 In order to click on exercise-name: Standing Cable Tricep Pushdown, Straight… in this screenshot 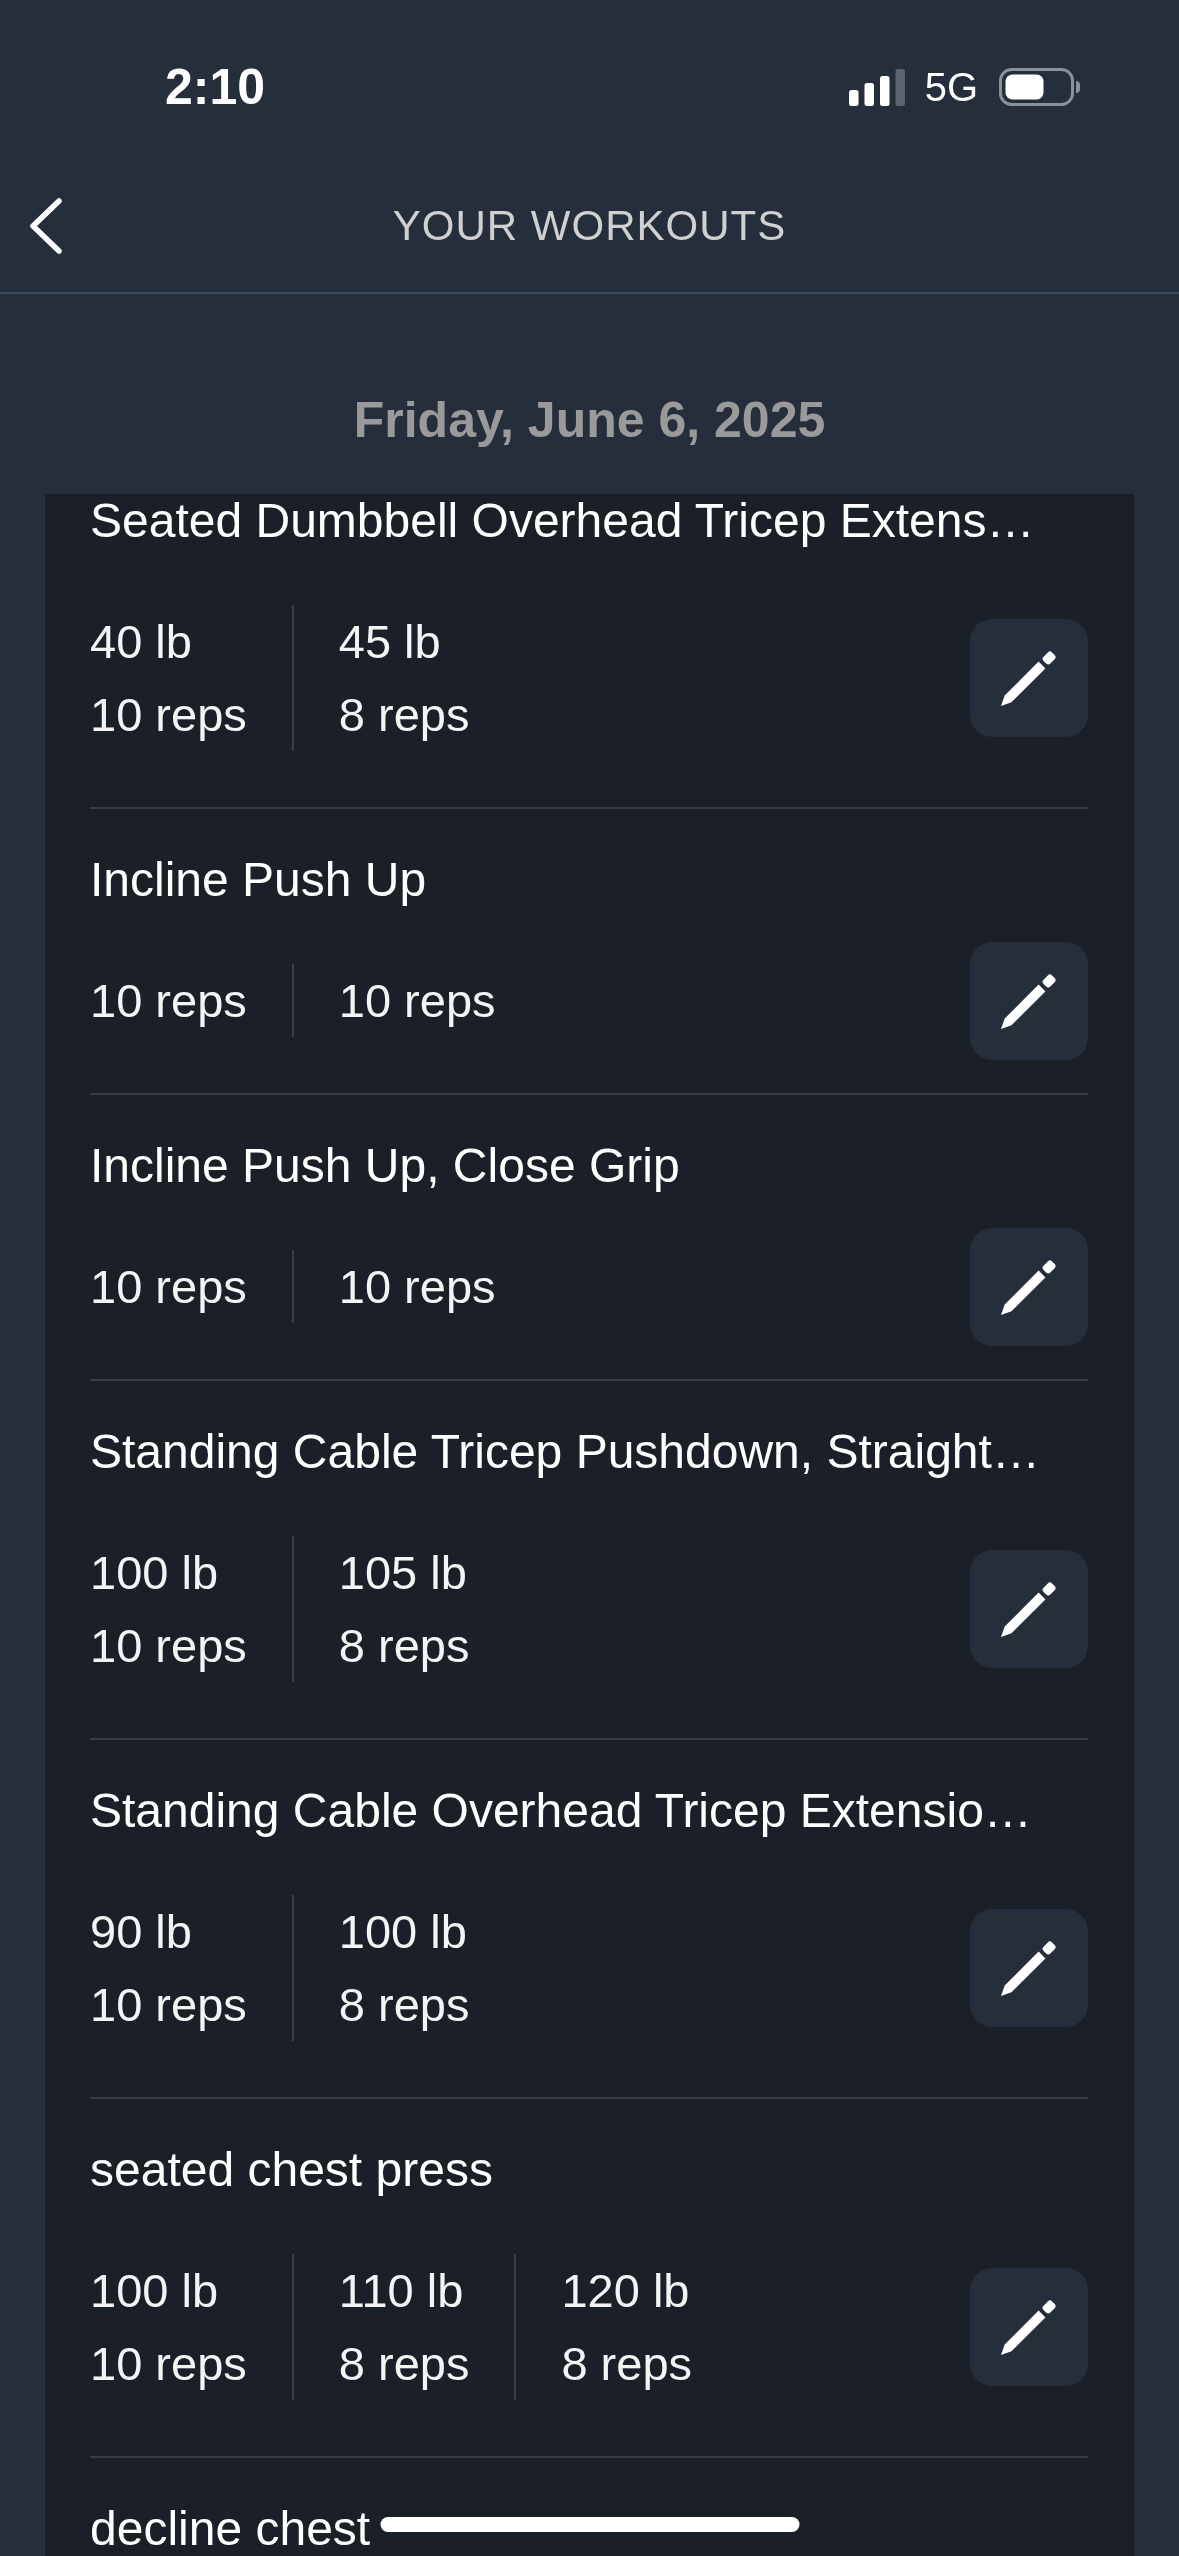, I will do `click(565, 1452)`.